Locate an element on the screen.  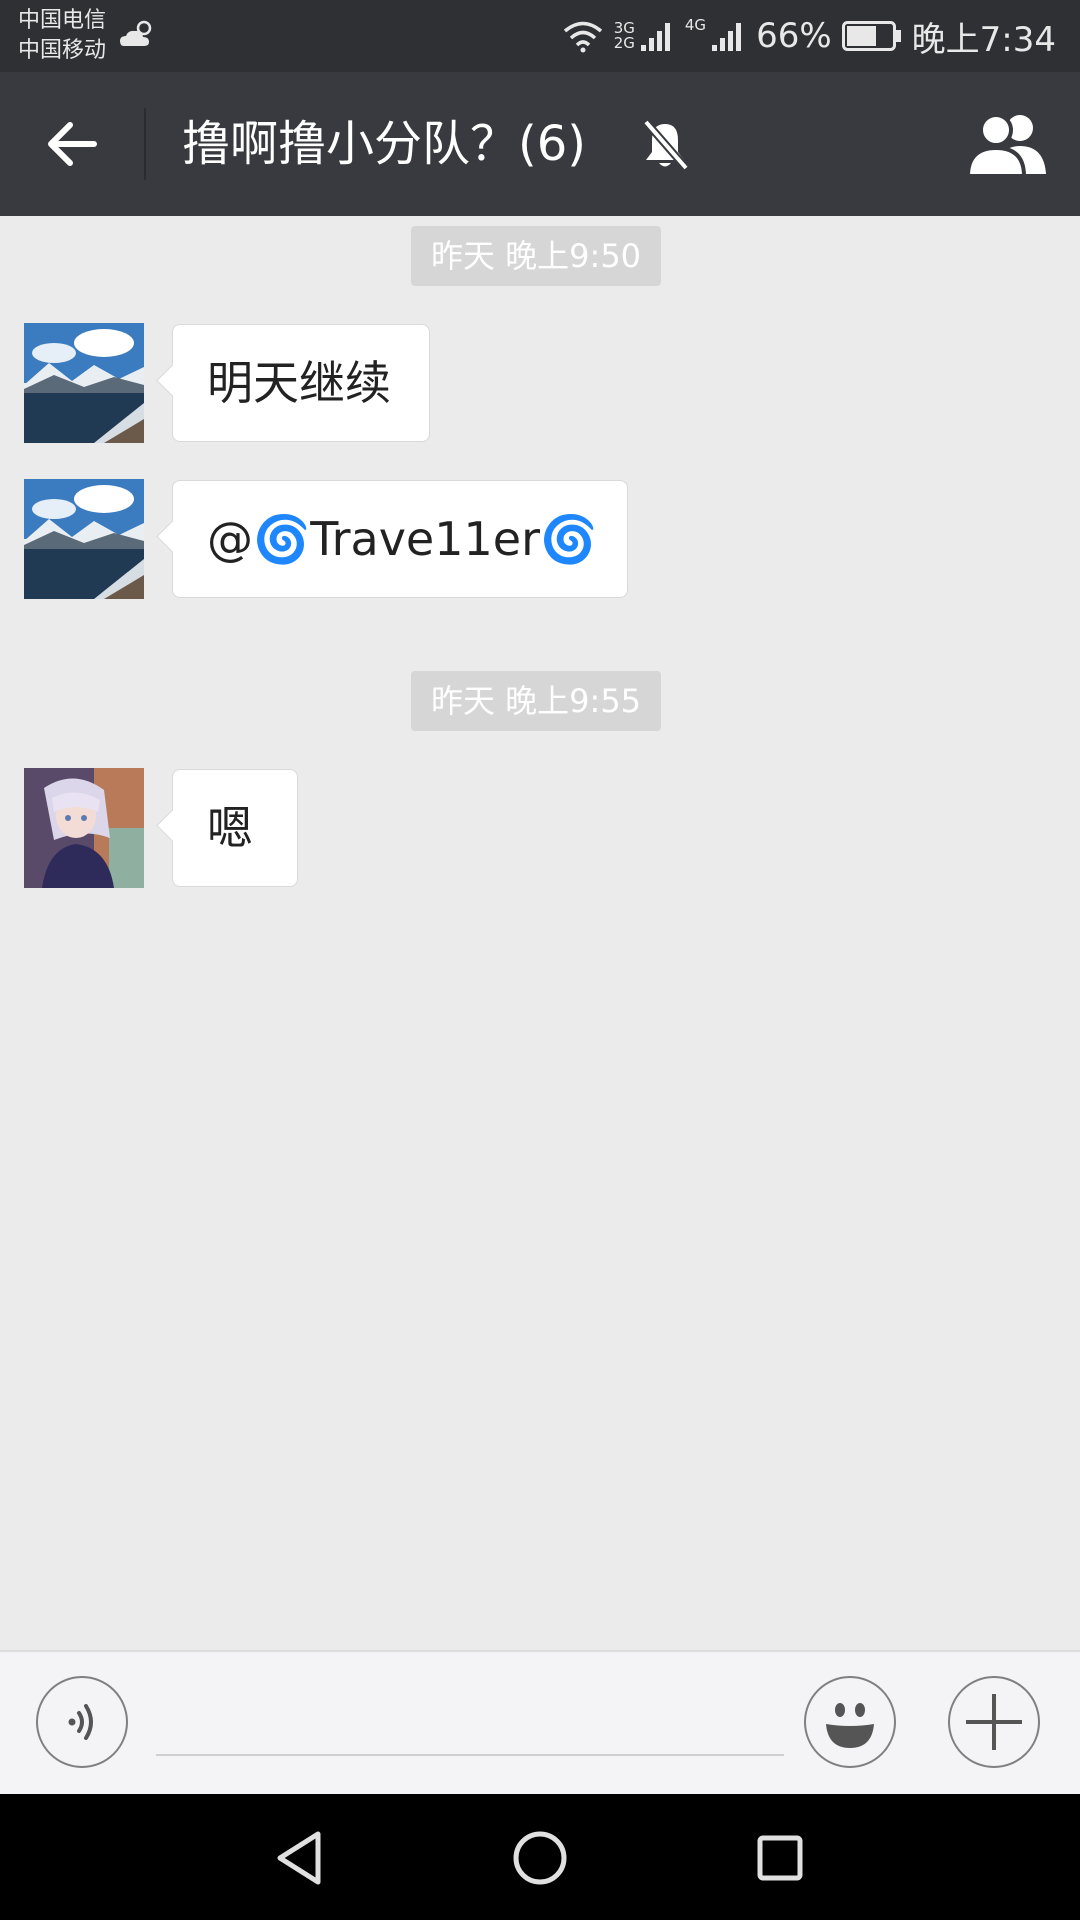
system-nav-bar is located at coordinates (540, 1857).